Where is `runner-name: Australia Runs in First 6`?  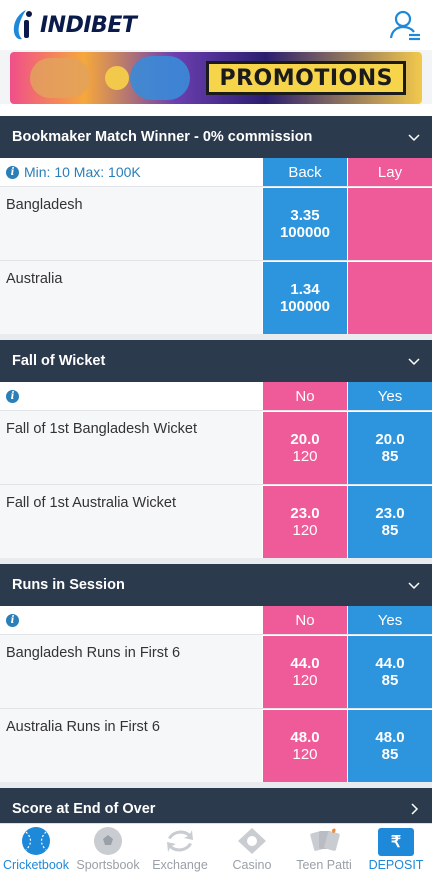 runner-name: Australia Runs in First 6 is located at coordinates (83, 727).